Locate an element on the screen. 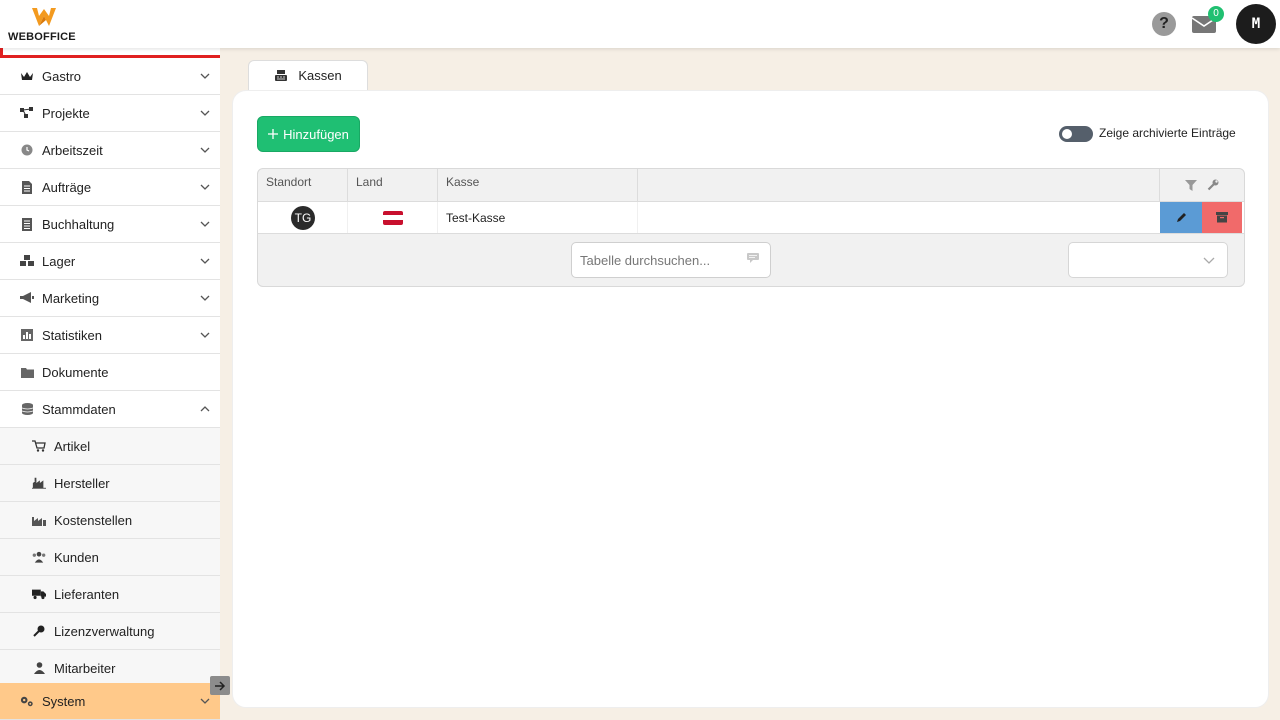 This screenshot has width=1280, height=720. truck-icon is located at coordinates (39, 594).